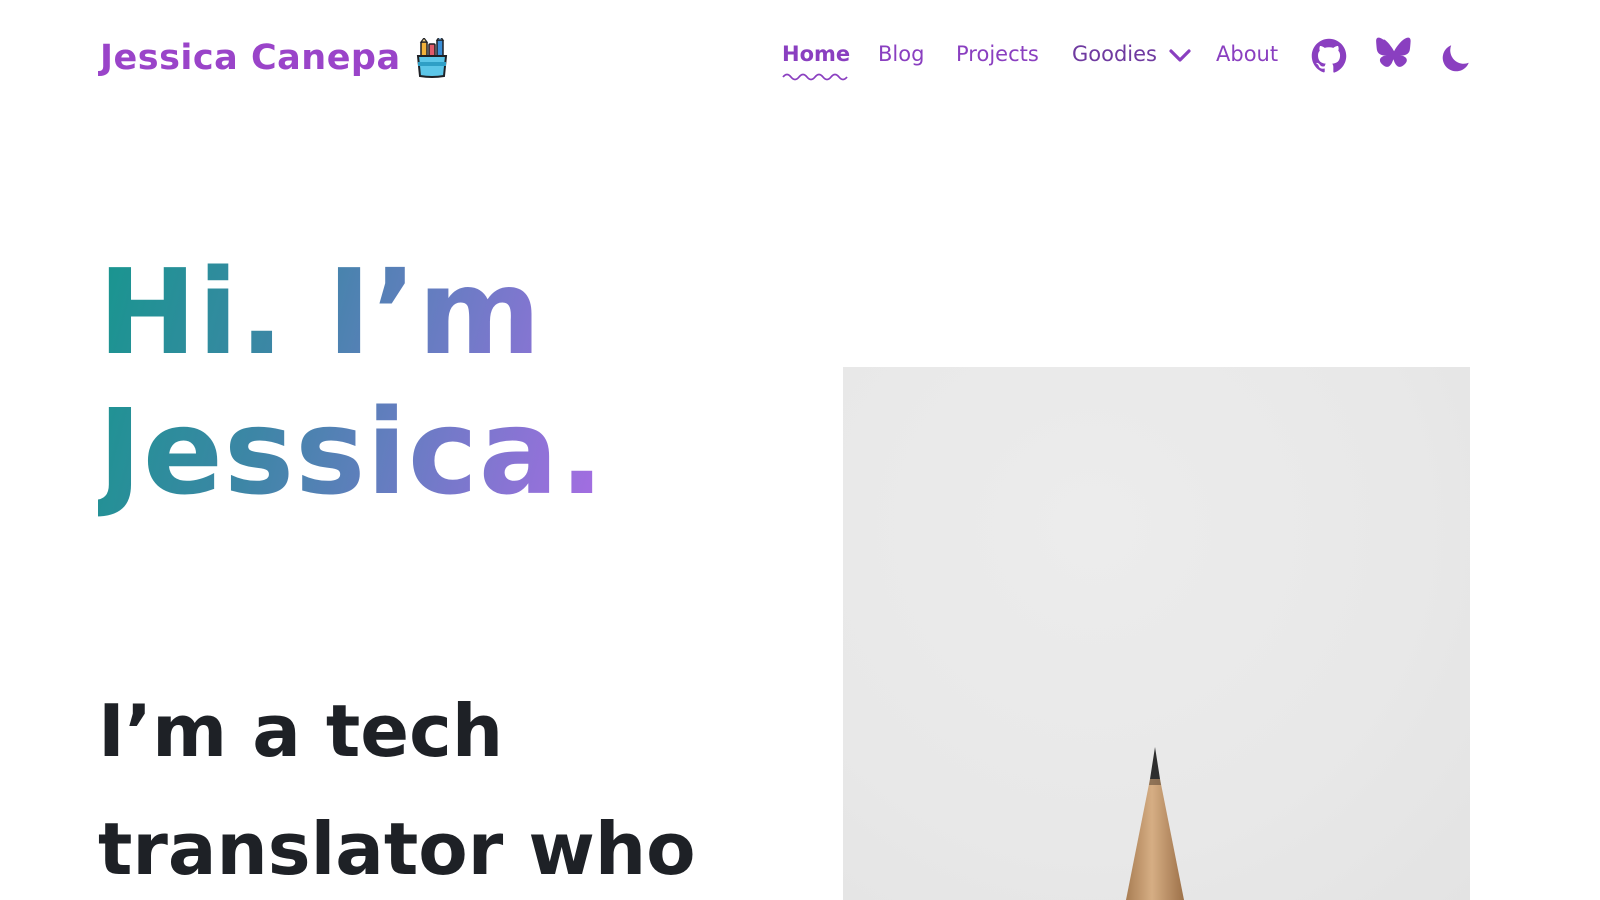 The image size is (1600, 900). What do you see at coordinates (1394, 54) in the screenshot?
I see `bluesky-butterfly-icon` at bounding box center [1394, 54].